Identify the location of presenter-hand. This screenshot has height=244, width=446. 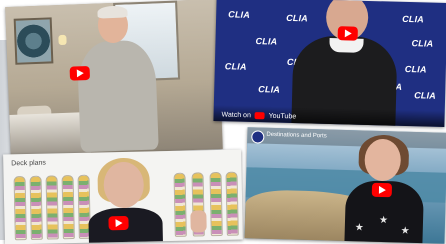
(198, 221).